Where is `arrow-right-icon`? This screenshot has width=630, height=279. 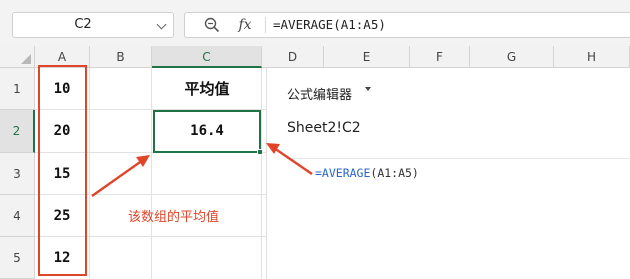
arrow-right-icon is located at coordinates (120, 176).